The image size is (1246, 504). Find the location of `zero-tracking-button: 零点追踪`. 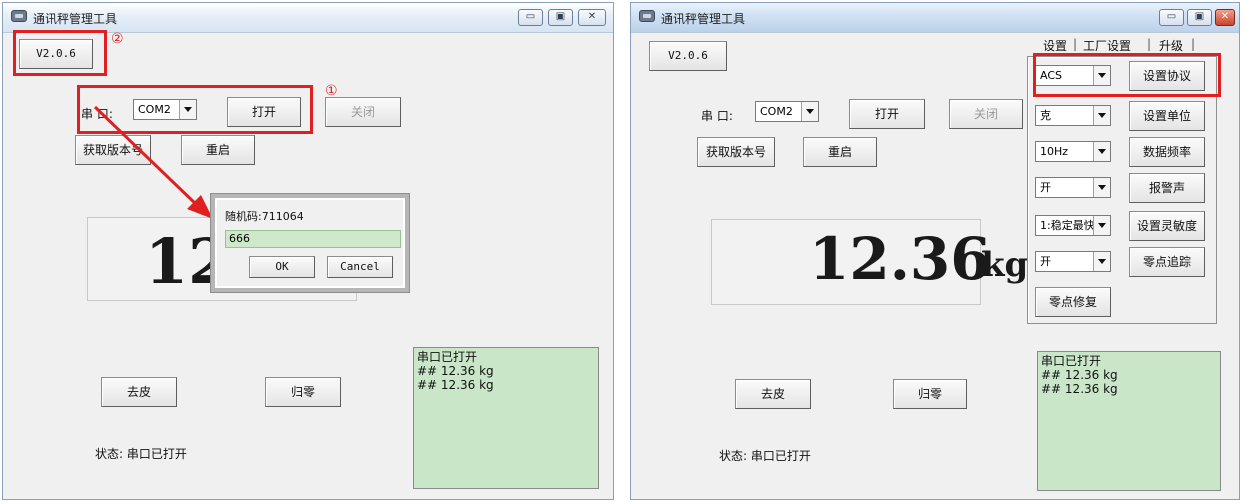

zero-tracking-button: 零点追踪 is located at coordinates (1167, 262).